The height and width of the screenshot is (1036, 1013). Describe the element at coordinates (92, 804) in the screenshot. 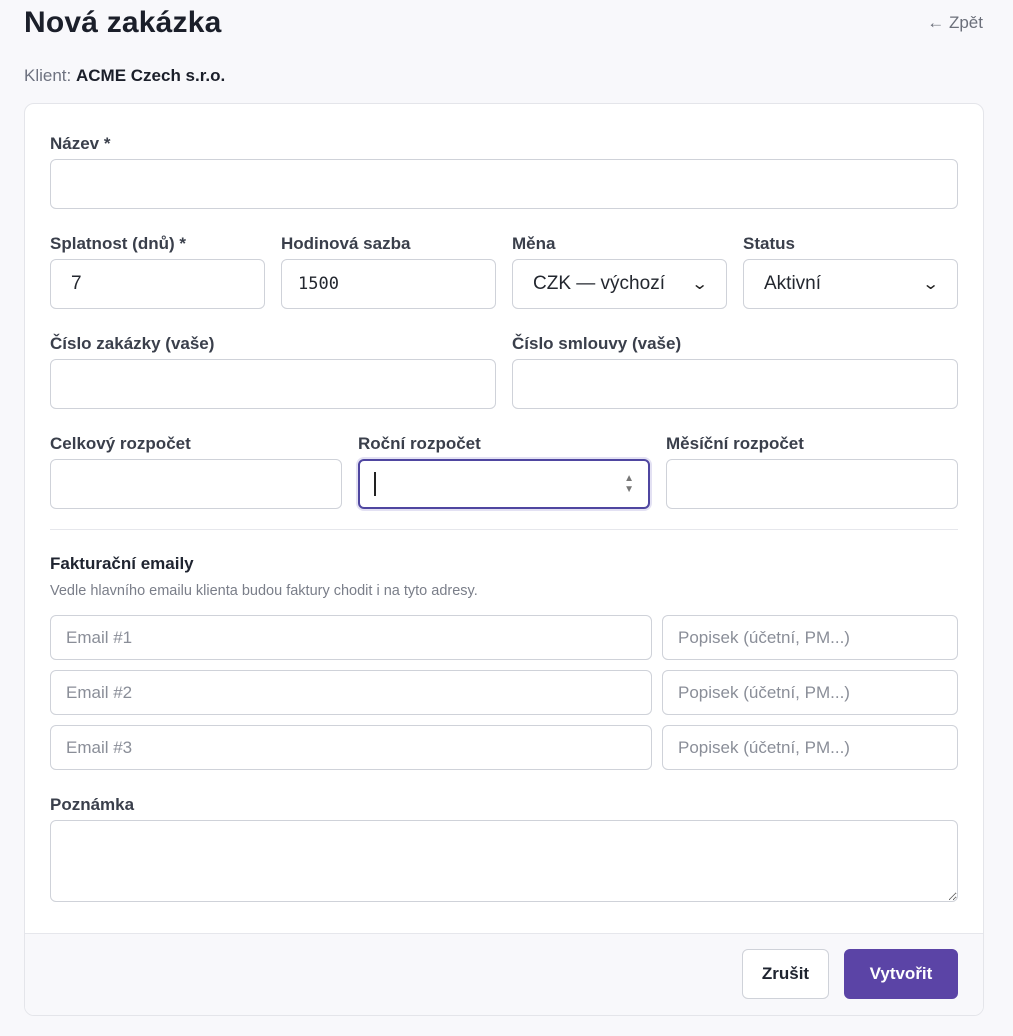

I see `note-label: Poznámka` at that location.